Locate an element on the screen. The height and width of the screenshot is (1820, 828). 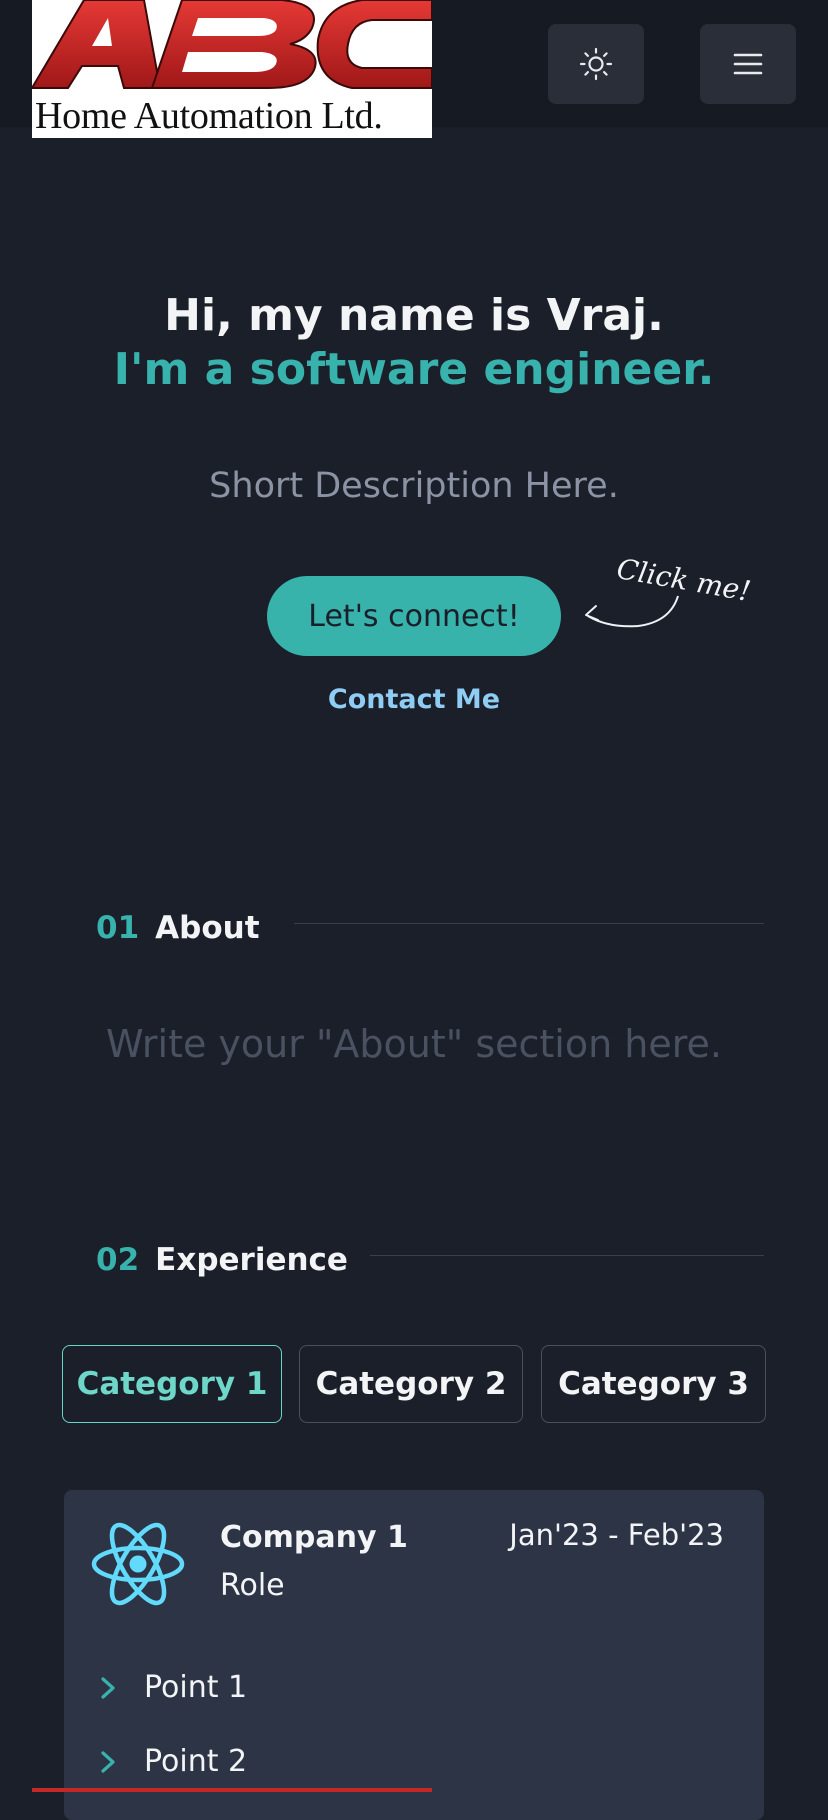
logo-company-name: Home Automation Ltd. is located at coordinates (209, 116).